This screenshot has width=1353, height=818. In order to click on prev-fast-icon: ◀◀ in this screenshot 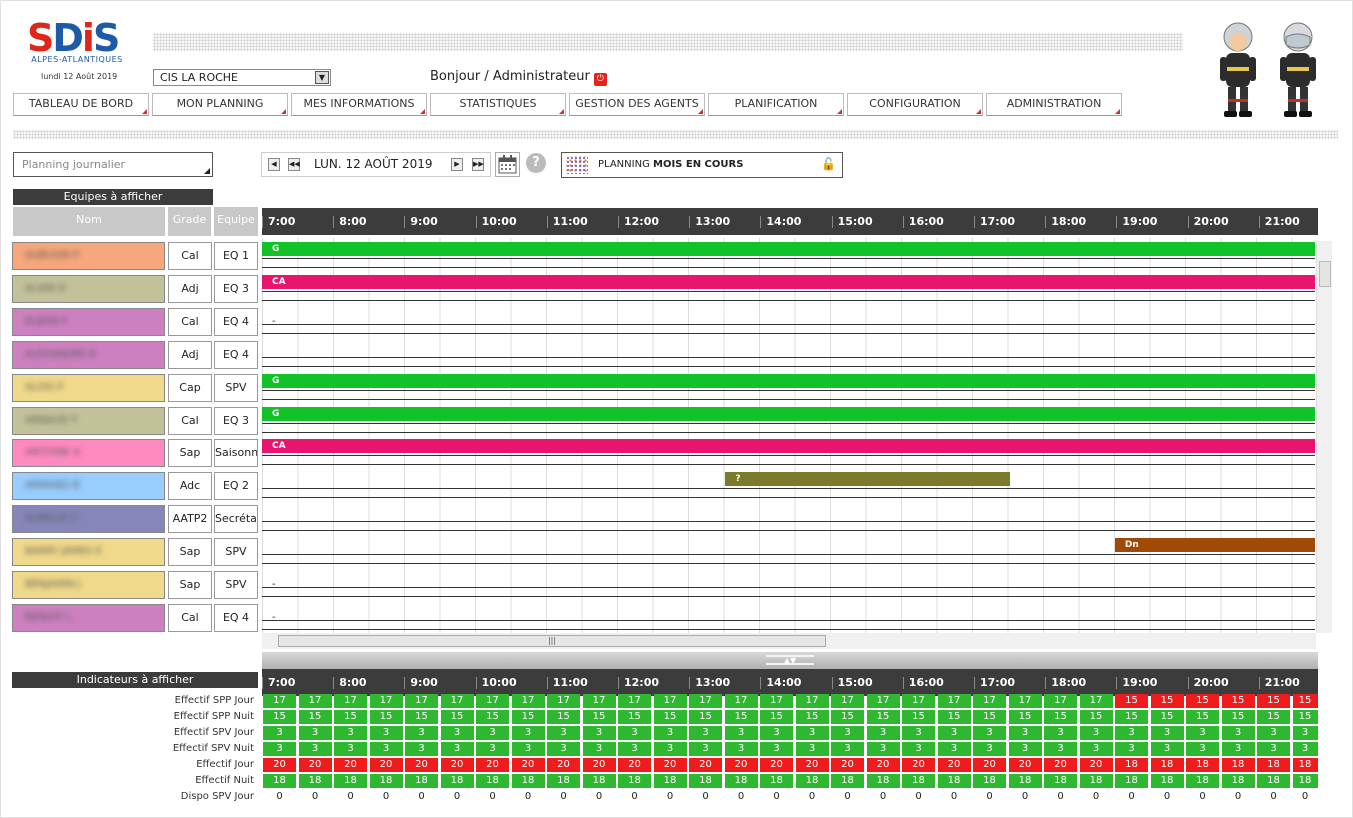, I will do `click(294, 164)`.